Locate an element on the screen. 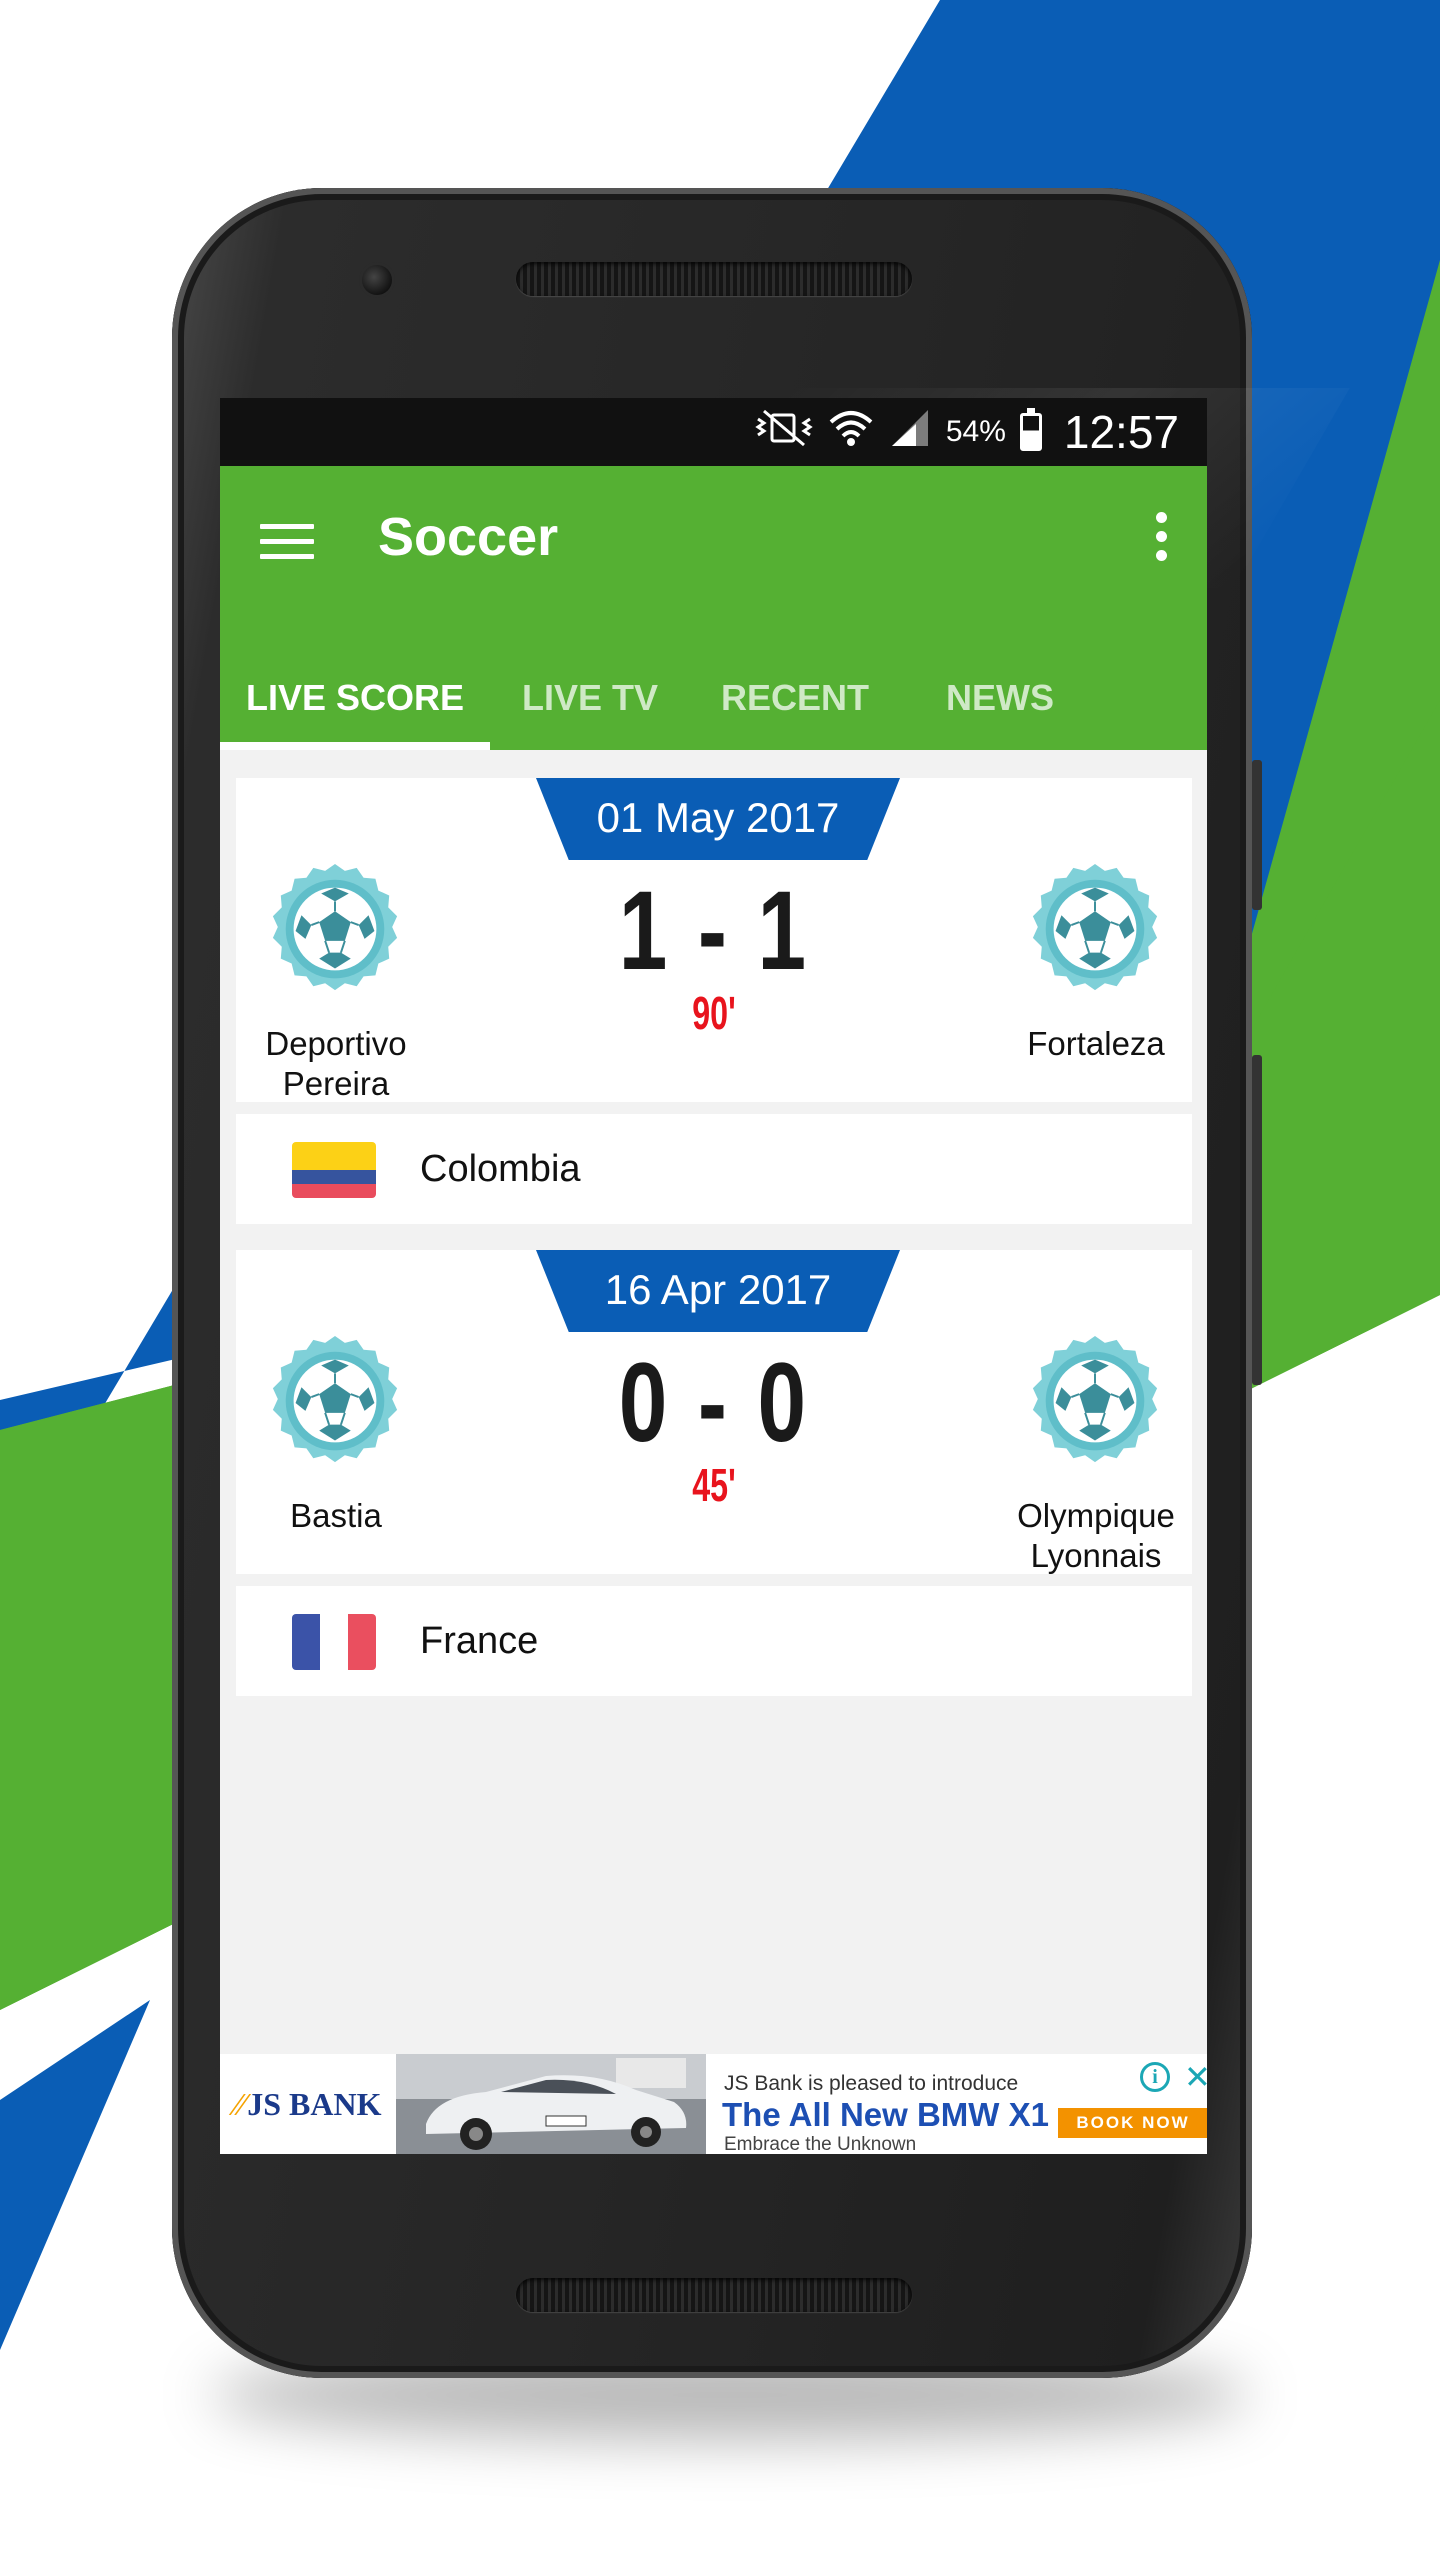 The image size is (1440, 2560). car-image is located at coordinates (551, 2104).